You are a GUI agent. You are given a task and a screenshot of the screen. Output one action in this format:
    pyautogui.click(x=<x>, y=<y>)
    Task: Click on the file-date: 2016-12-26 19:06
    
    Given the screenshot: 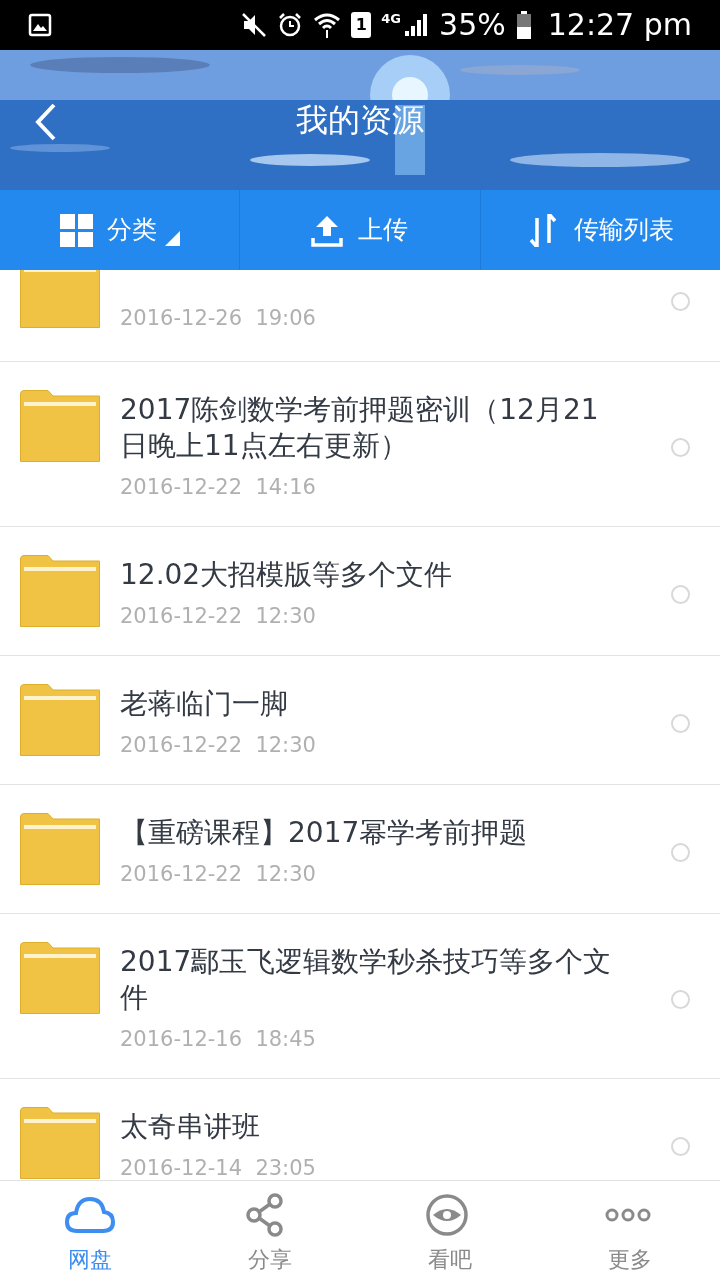 What is the action you would take?
    pyautogui.click(x=218, y=318)
    